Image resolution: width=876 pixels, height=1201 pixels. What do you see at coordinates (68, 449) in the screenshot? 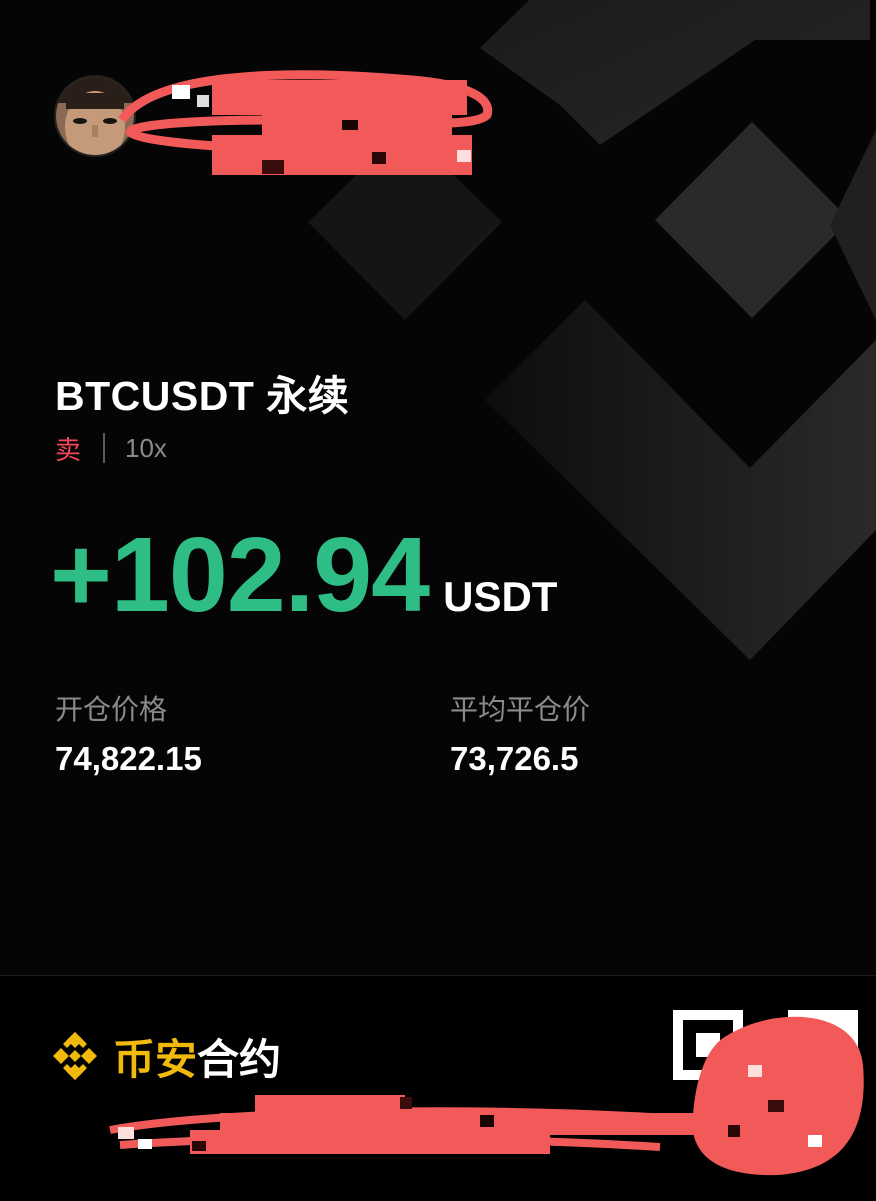
I see `side-label: 卖` at bounding box center [68, 449].